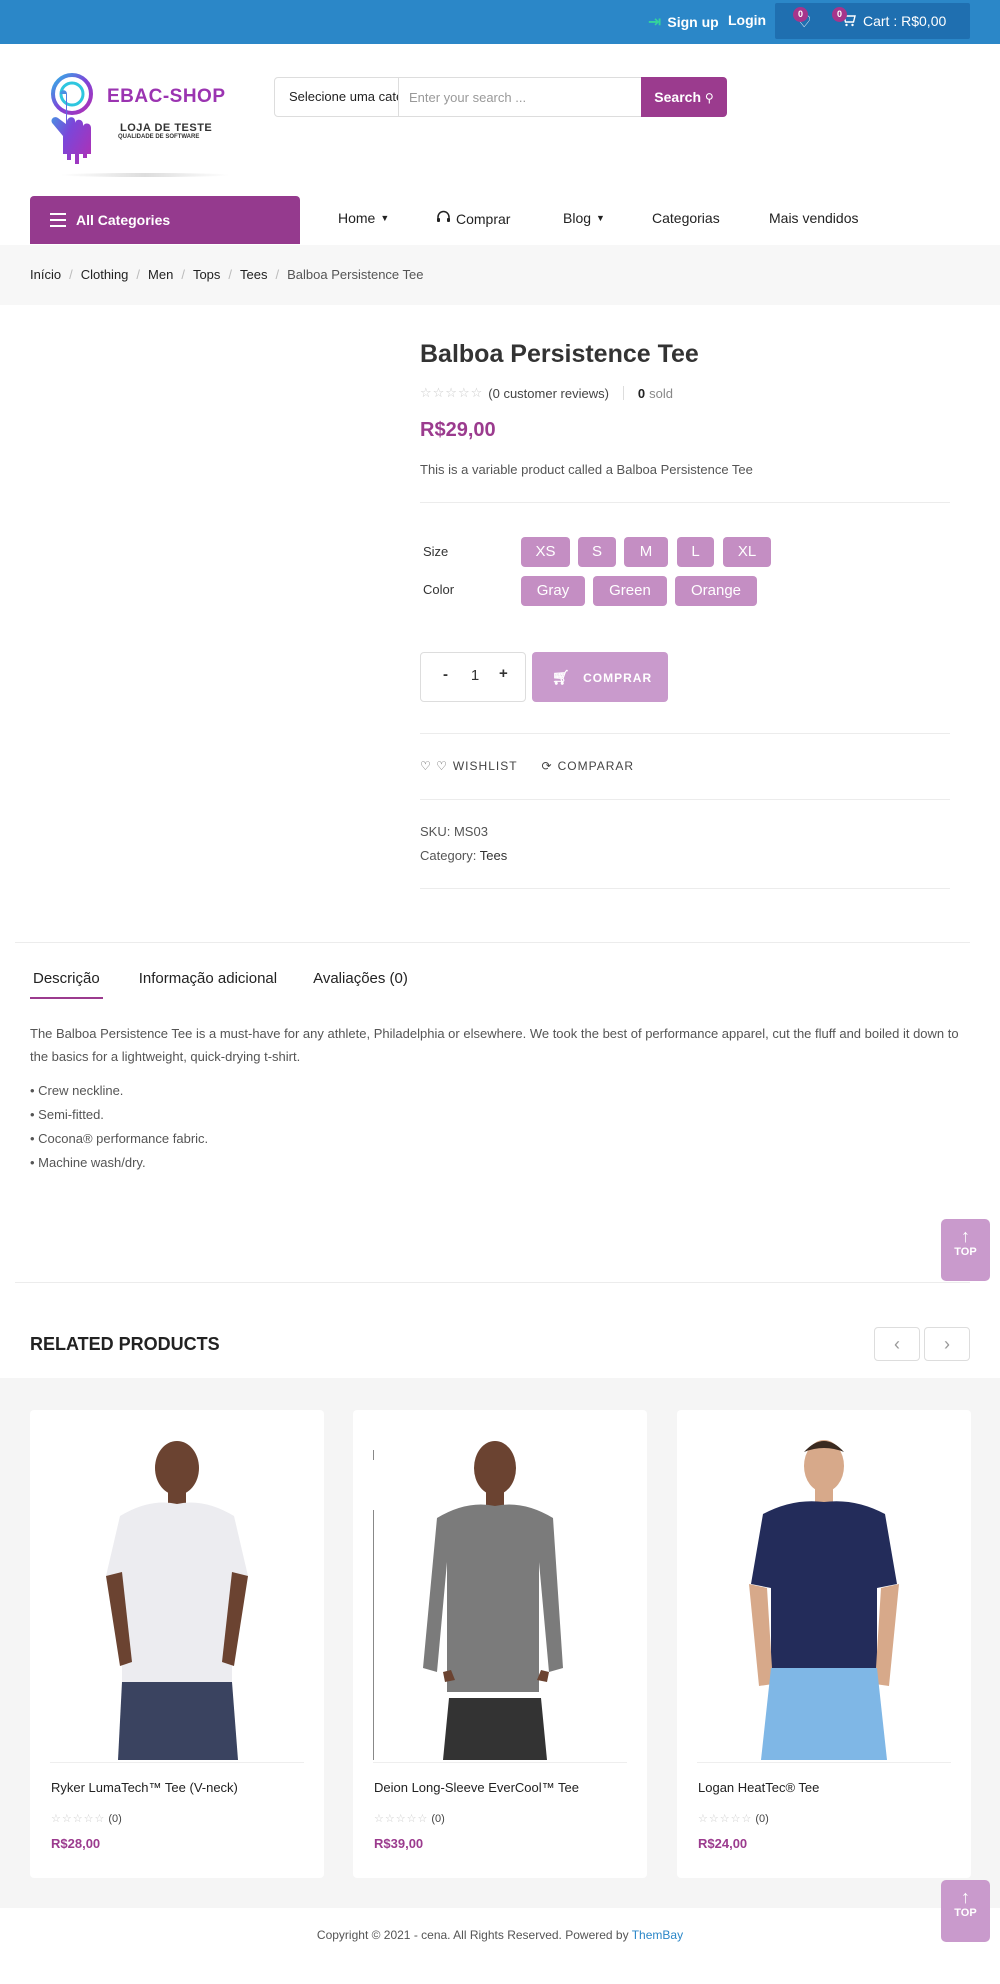  I want to click on refresh-icon: ⟳, so click(547, 766).